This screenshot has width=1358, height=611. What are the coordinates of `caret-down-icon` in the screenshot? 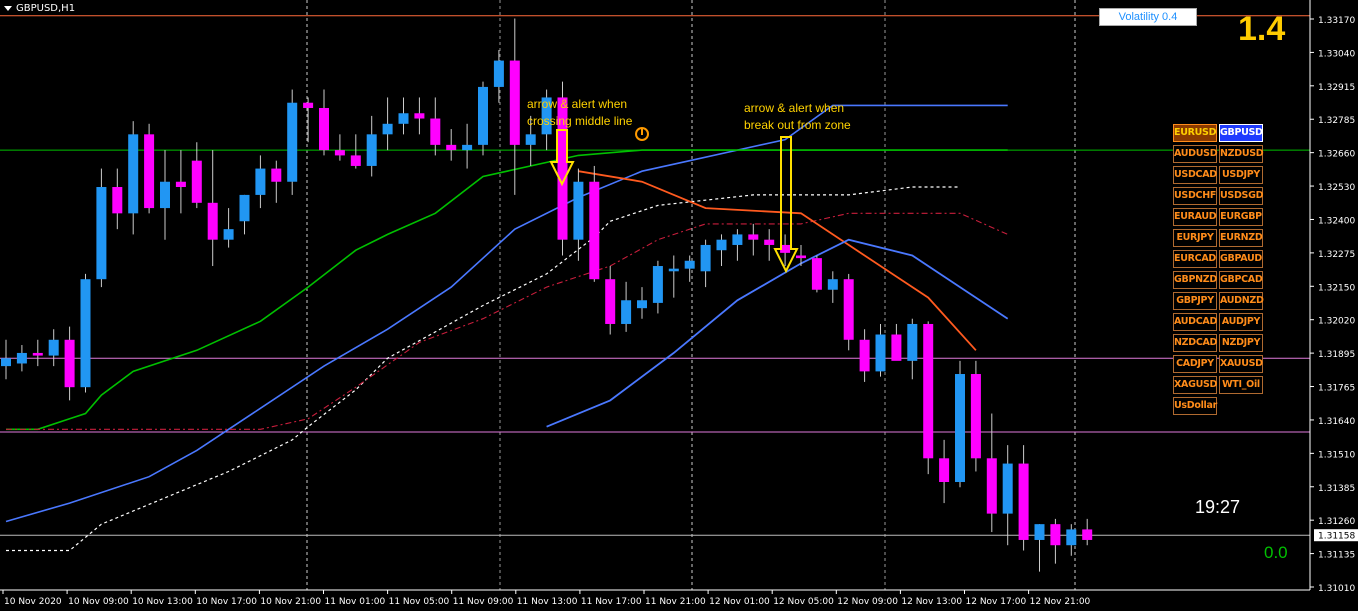 It's located at (8, 8).